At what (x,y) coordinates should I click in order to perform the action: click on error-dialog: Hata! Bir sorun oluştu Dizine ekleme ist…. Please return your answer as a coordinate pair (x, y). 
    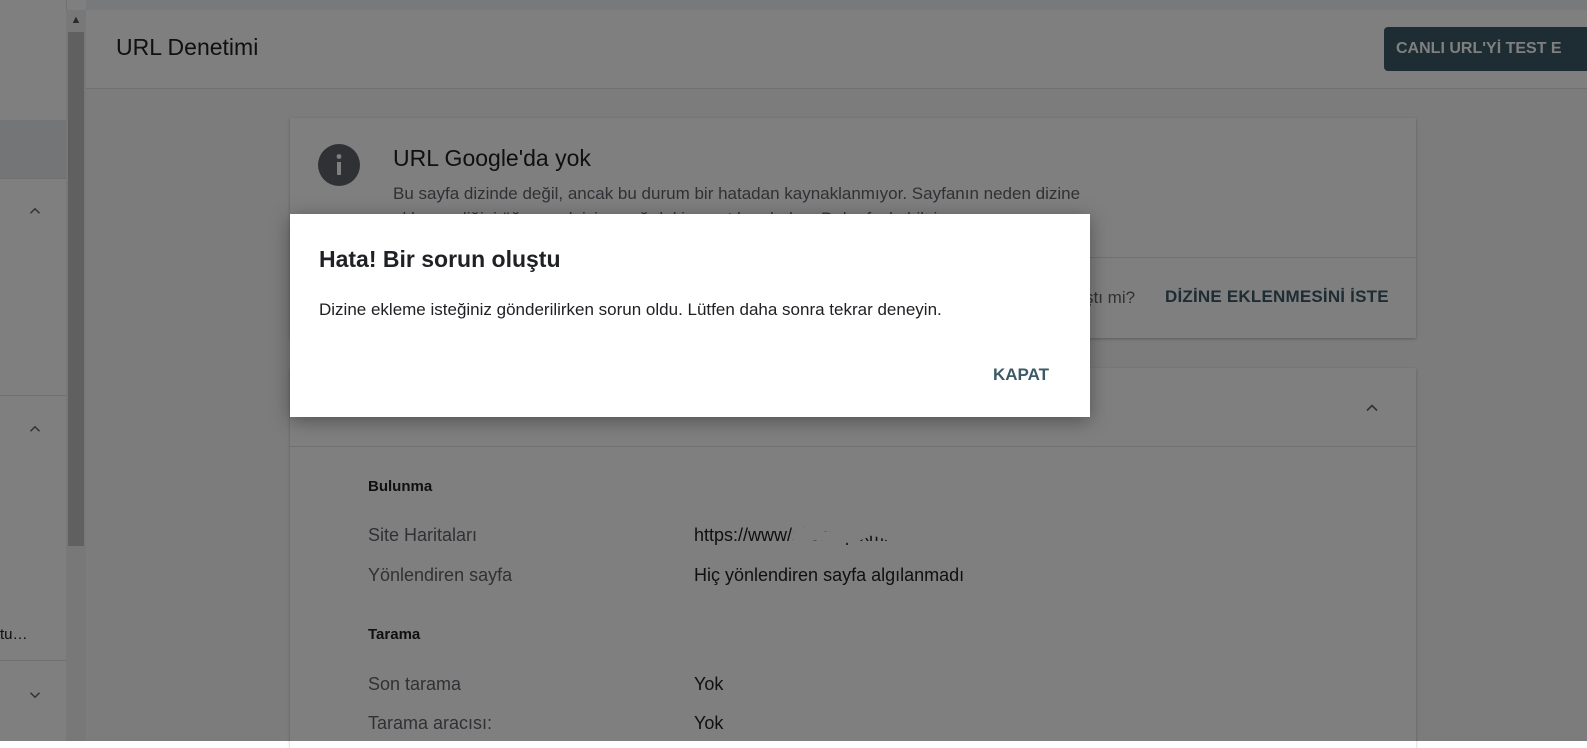
    Looking at the image, I should click on (690, 315).